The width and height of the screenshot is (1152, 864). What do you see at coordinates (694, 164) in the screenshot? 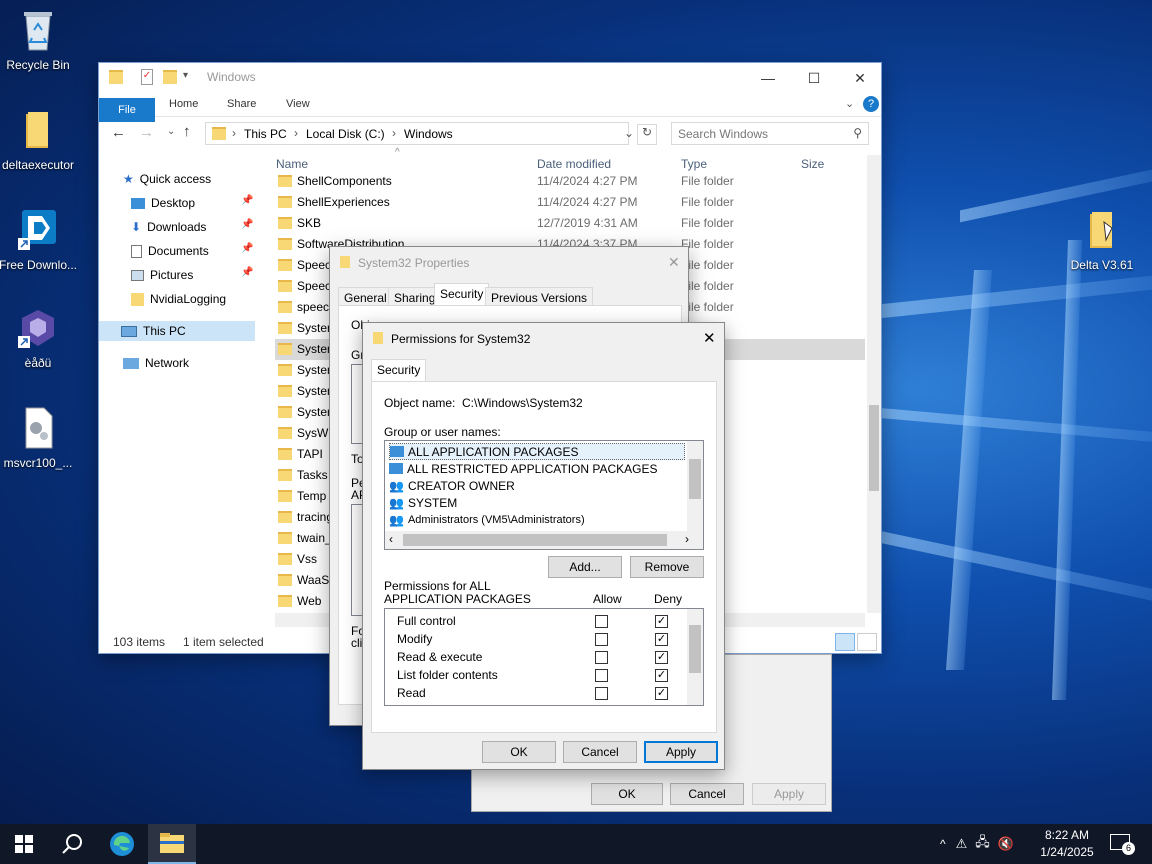
I see `column-header-type: Type` at bounding box center [694, 164].